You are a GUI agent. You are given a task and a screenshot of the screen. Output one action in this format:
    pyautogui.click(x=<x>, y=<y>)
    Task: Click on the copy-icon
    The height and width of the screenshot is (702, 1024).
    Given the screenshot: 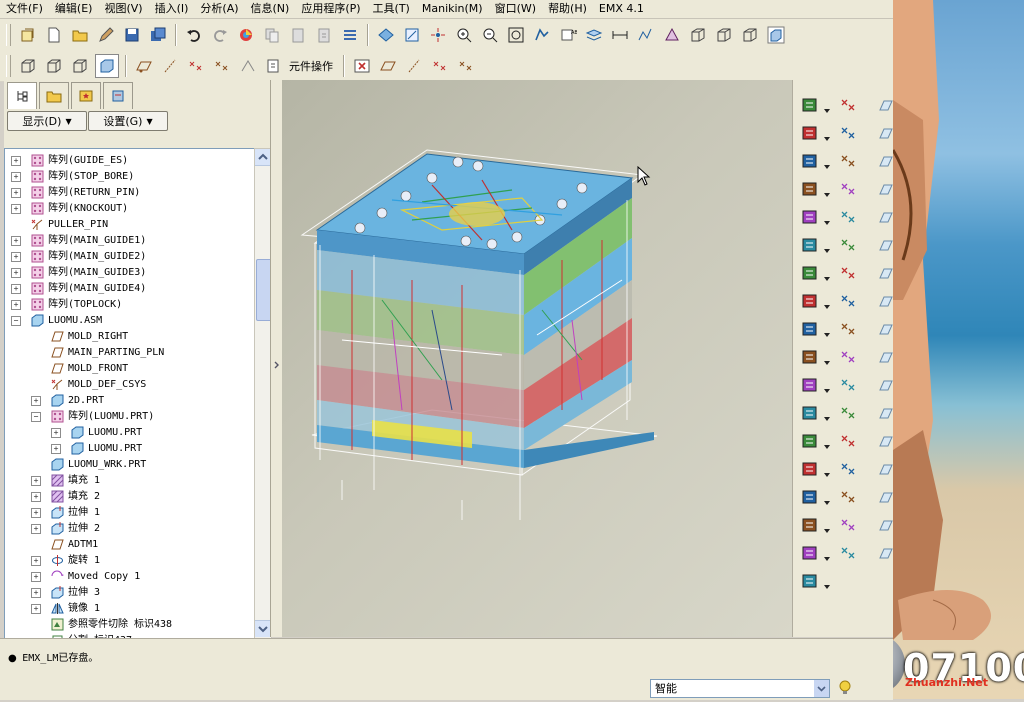 What is the action you would take?
    pyautogui.click(x=272, y=35)
    